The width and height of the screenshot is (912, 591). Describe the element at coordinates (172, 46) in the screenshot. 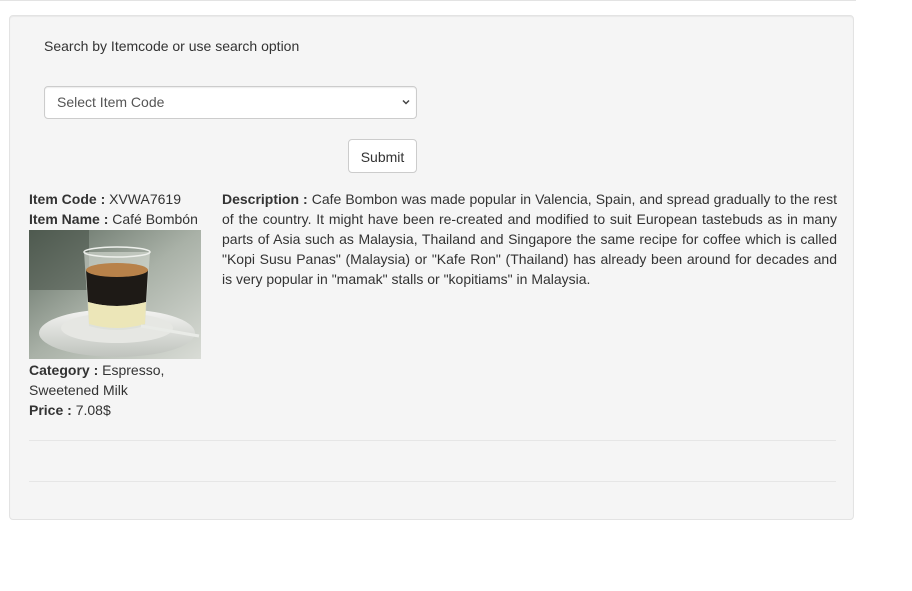

I see `search-label: Search by Itemcode or use search option` at that location.